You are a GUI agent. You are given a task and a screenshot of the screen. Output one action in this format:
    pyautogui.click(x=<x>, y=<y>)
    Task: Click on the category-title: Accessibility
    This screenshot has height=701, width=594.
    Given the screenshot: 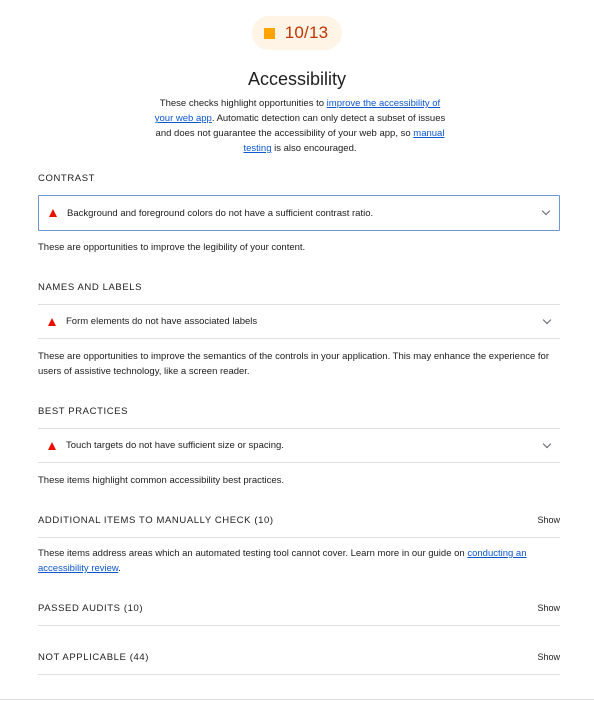 What is the action you would take?
    pyautogui.click(x=297, y=79)
    